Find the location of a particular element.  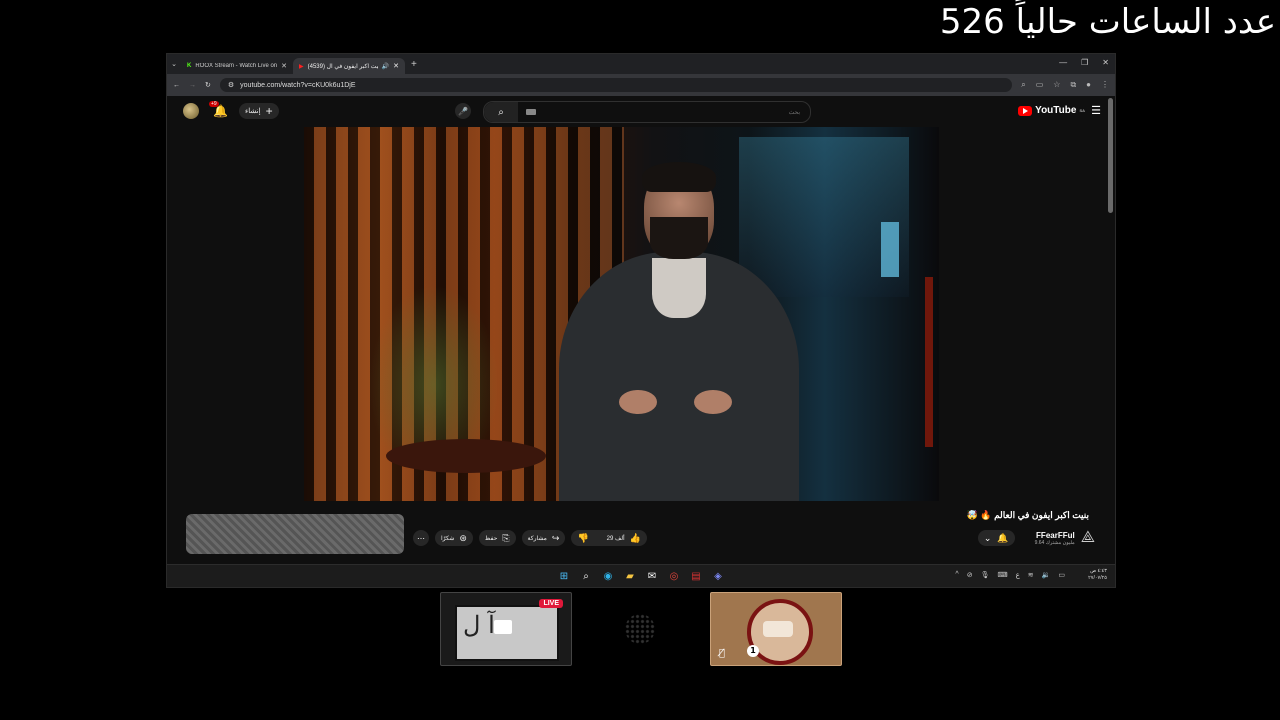

tab-title: ROOX Stream - Watch Live on K is located at coordinates (236, 66).